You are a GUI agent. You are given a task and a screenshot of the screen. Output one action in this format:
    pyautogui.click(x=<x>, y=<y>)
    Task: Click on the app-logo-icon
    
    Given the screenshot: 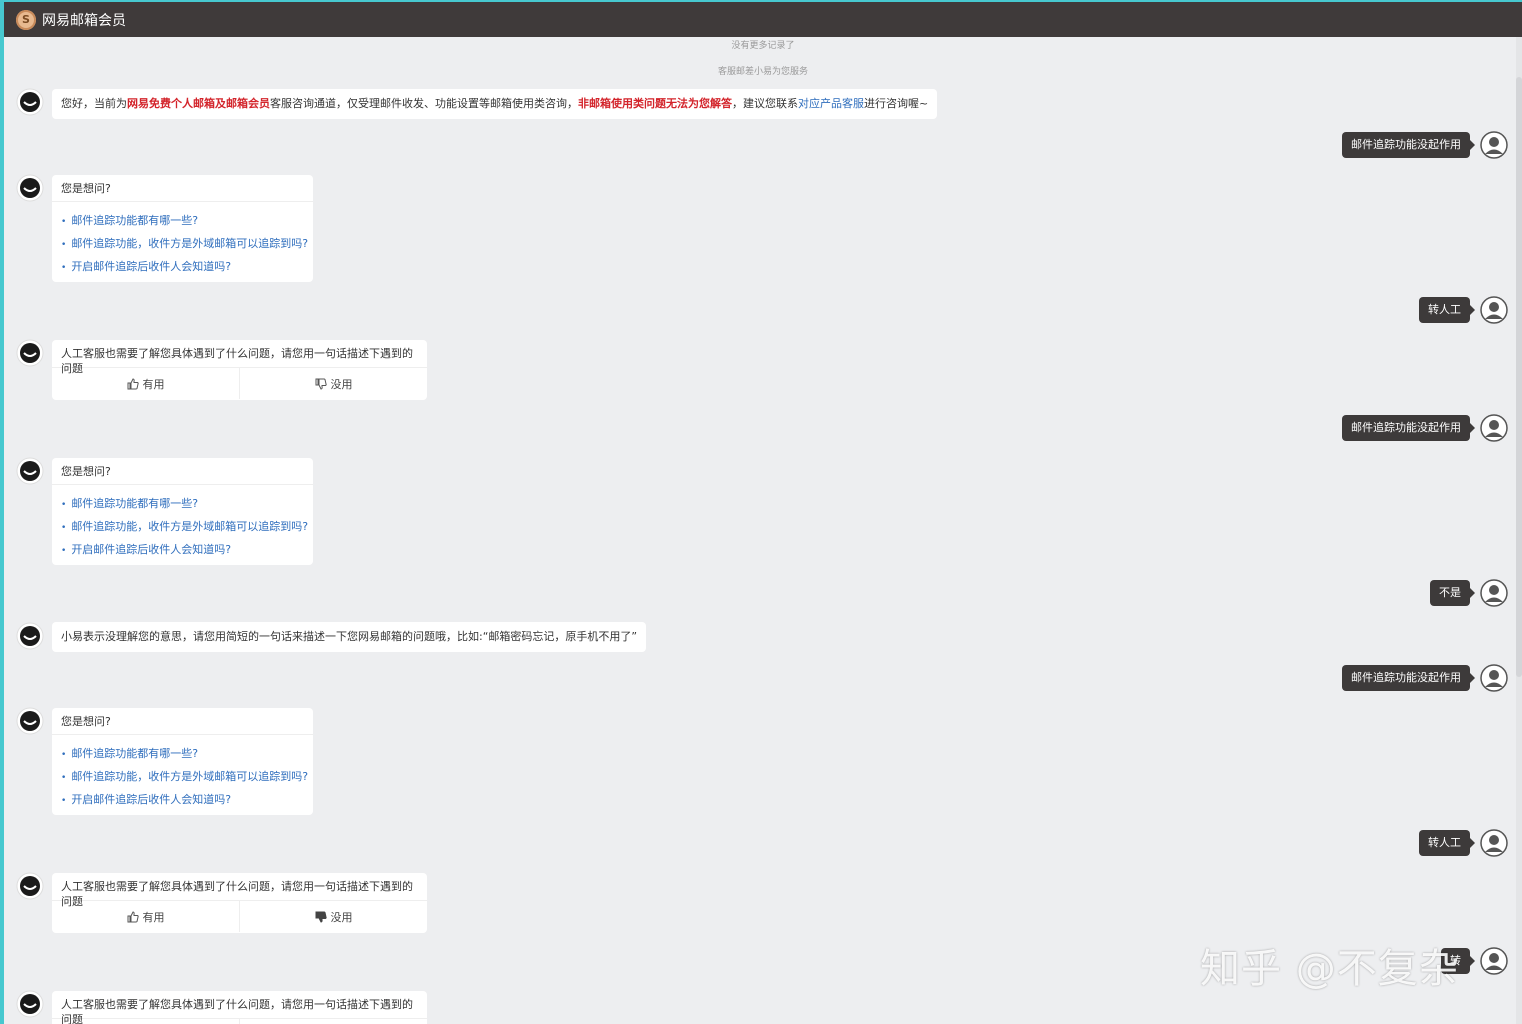 What is the action you would take?
    pyautogui.click(x=26, y=19)
    